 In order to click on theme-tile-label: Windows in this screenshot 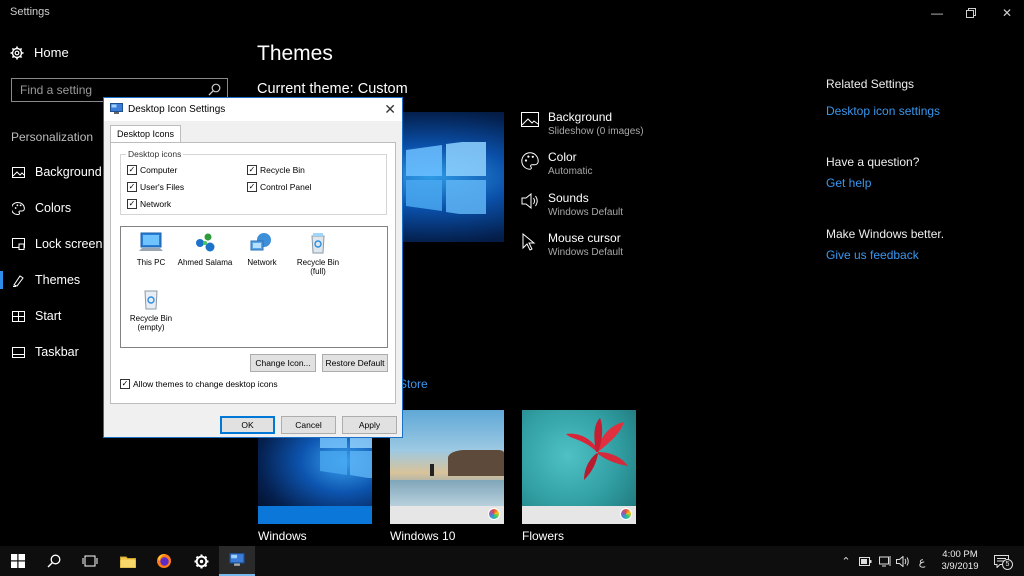, I will do `click(282, 536)`.